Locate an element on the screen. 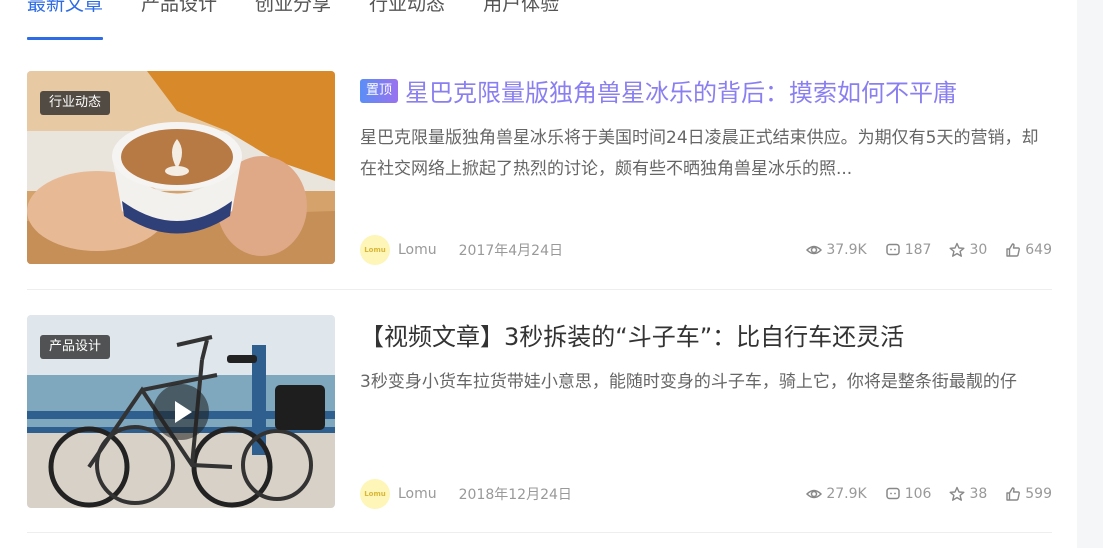  favorites-count: 30 is located at coordinates (978, 250).